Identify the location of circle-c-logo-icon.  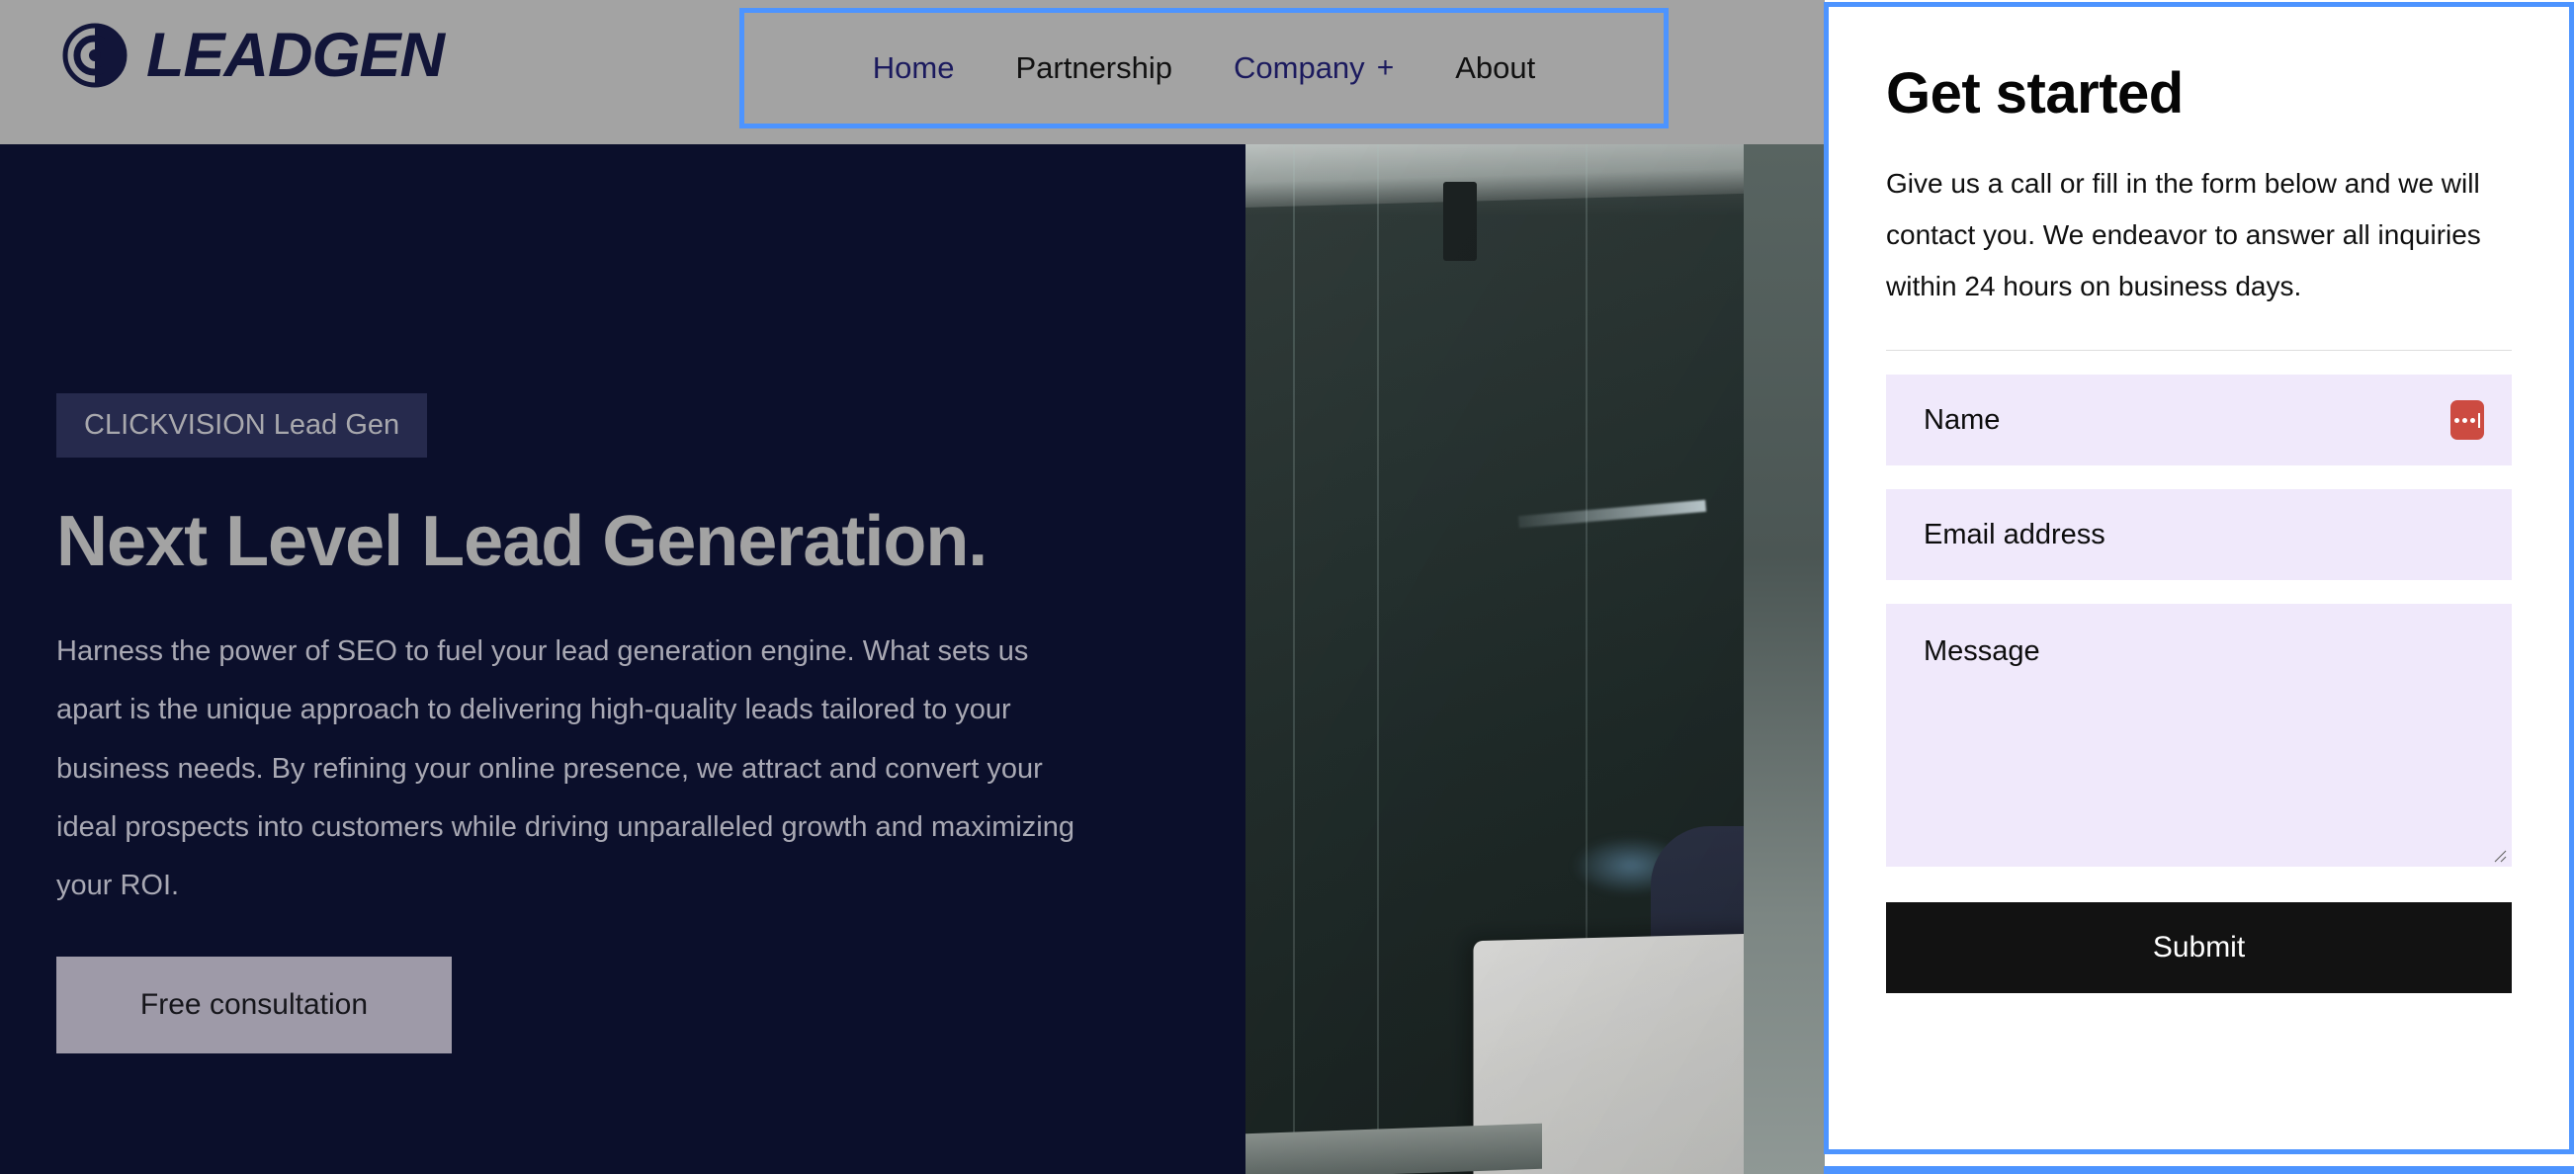
(95, 55).